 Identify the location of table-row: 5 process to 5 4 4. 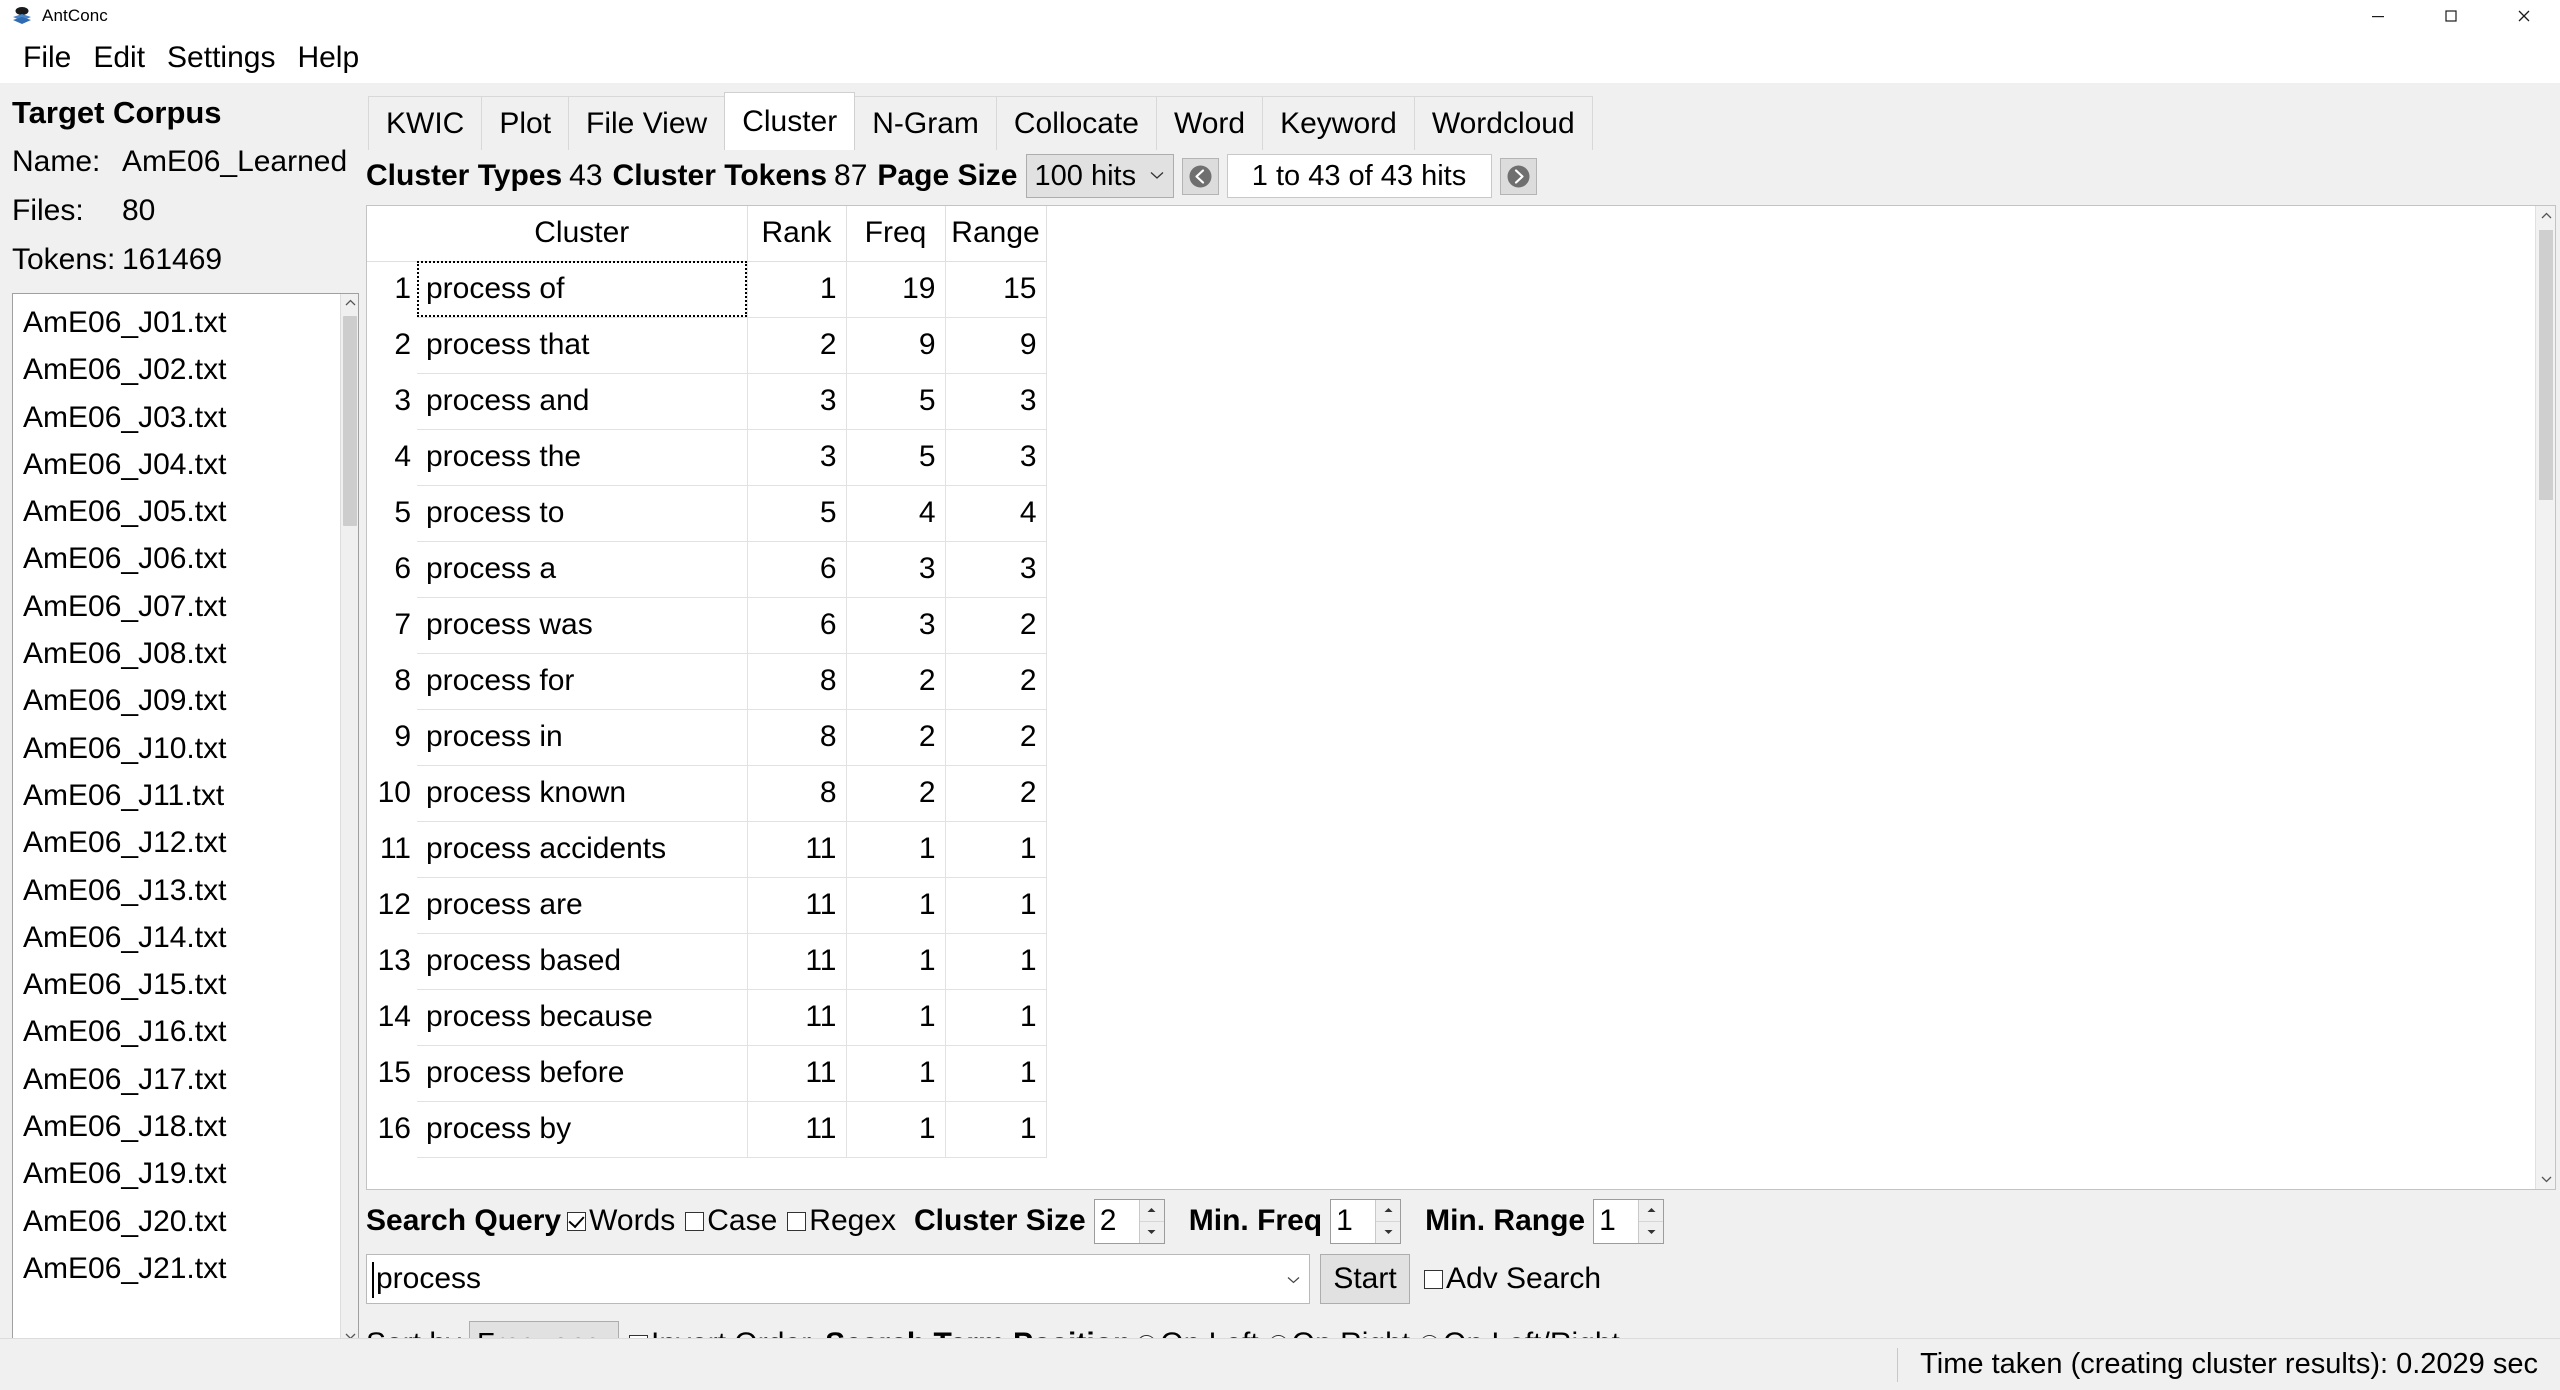
(707, 513).